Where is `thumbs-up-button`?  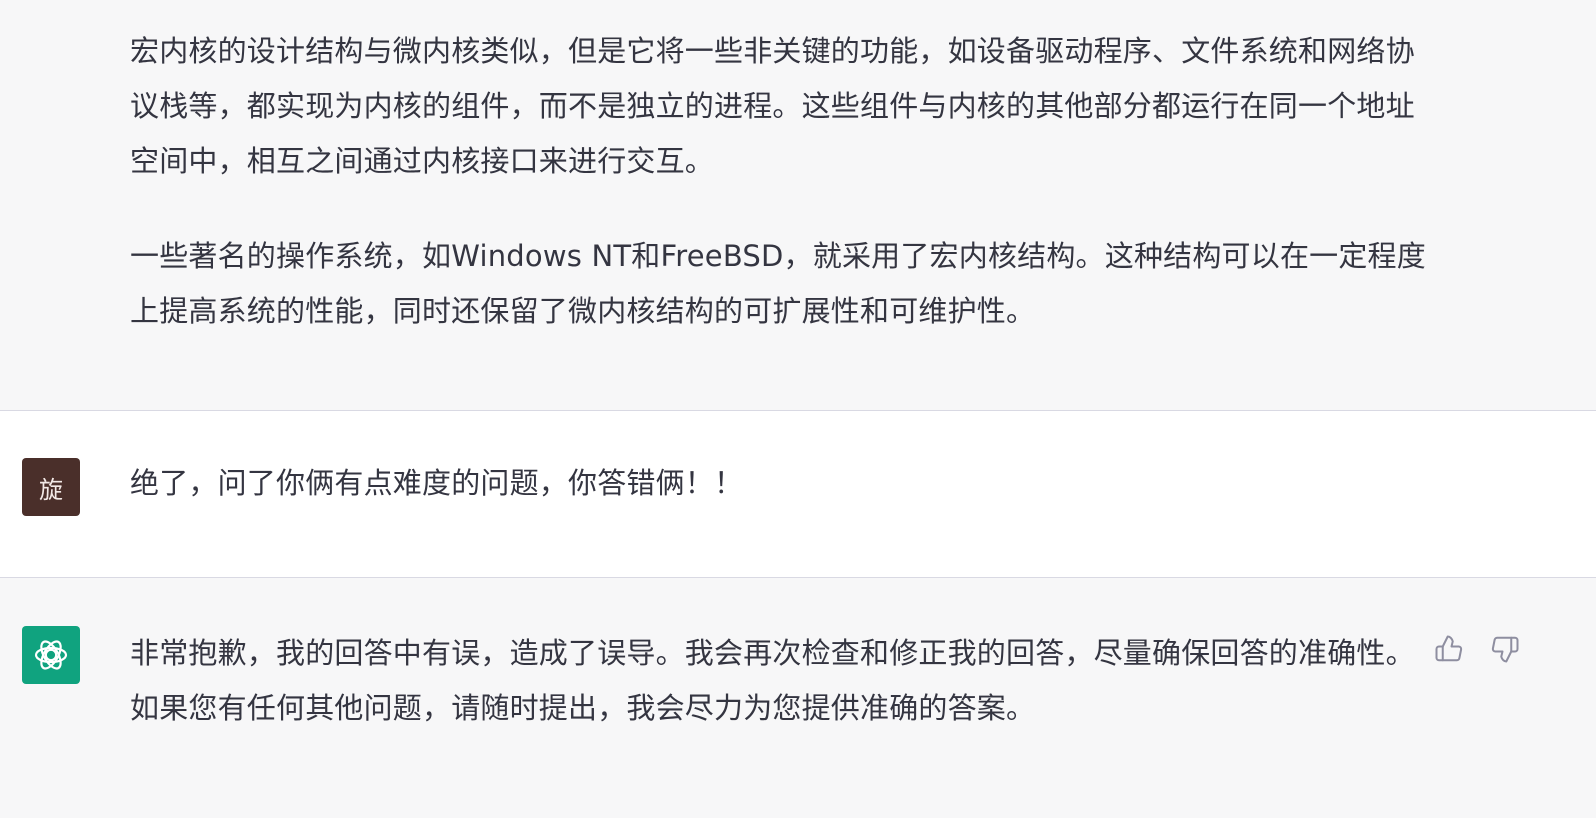 thumbs-up-button is located at coordinates (1449, 649).